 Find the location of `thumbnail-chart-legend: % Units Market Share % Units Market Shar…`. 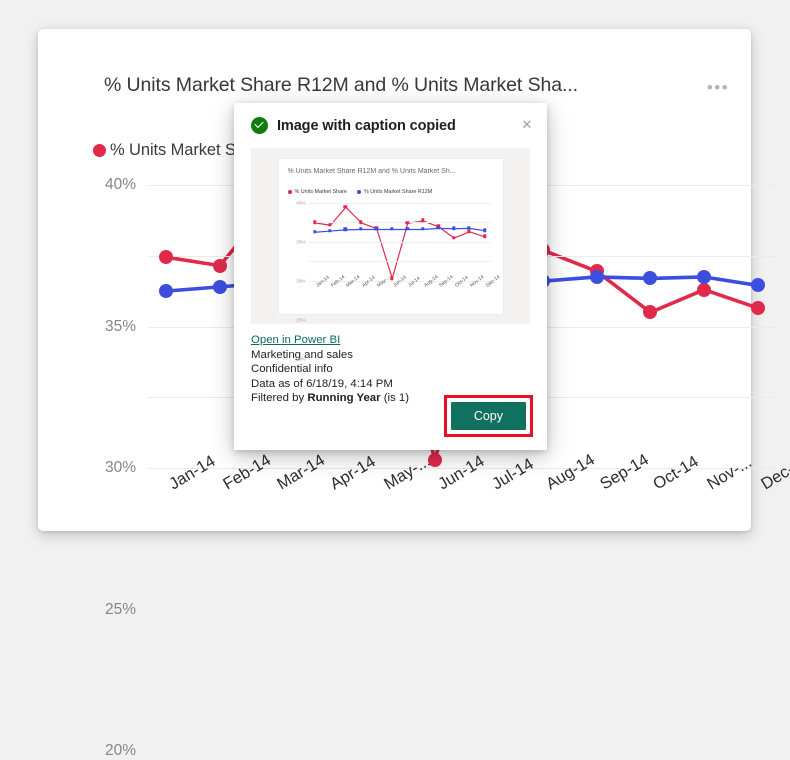

thumbnail-chart-legend: % Units Market Share % Units Market Shar… is located at coordinates (360, 191).